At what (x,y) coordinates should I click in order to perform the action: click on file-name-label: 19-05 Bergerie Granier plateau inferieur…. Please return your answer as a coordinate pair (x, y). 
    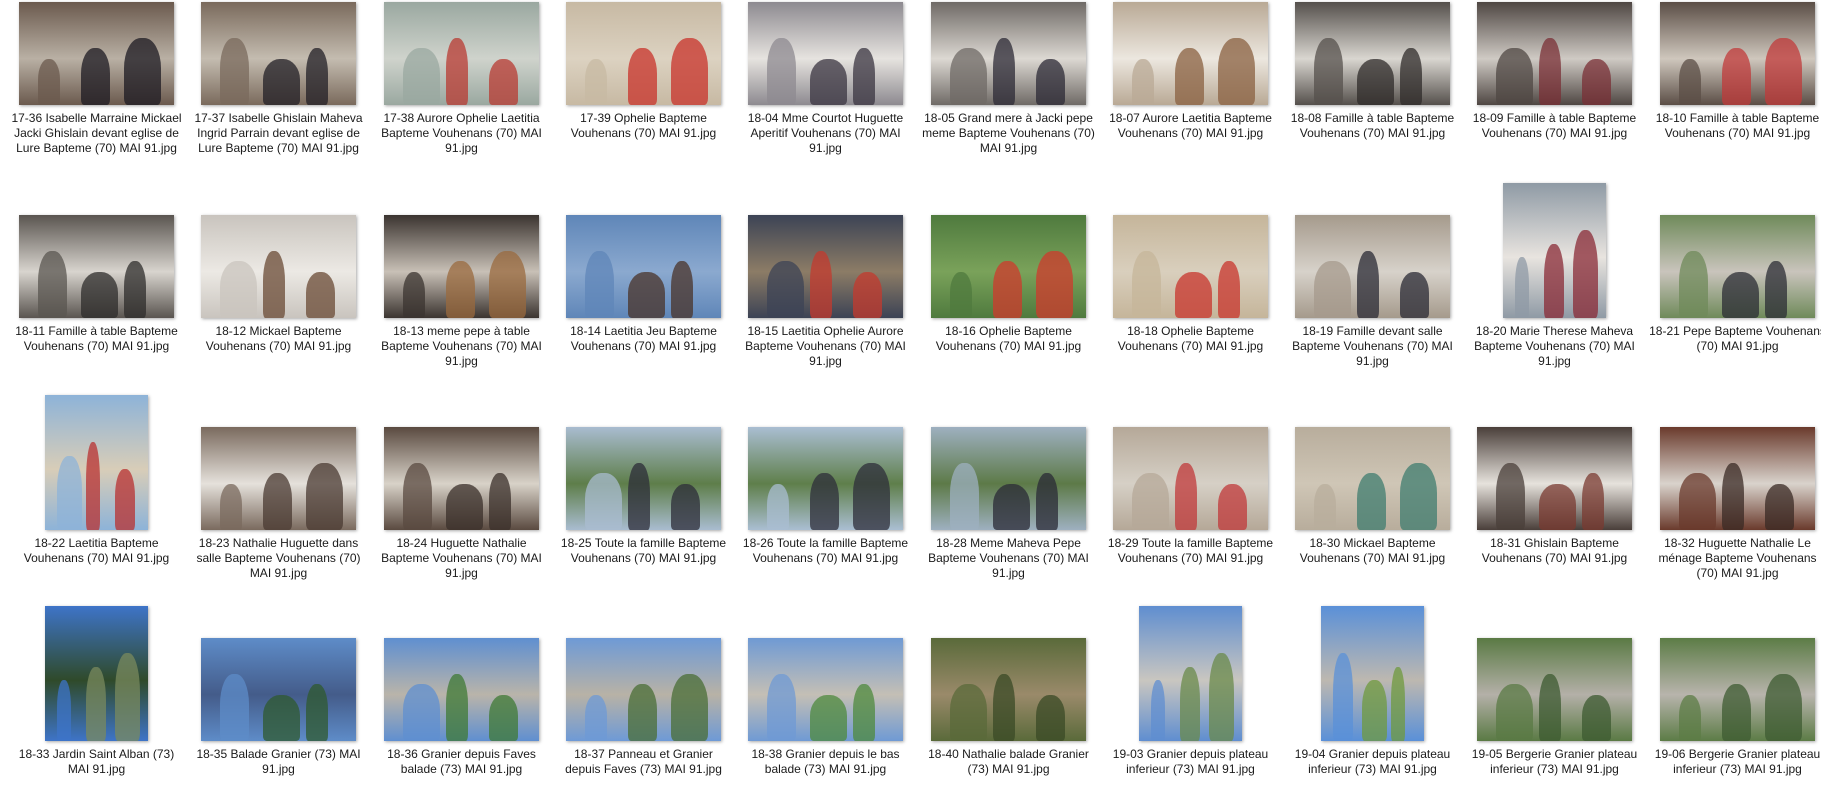
    Looking at the image, I should click on (1554, 761).